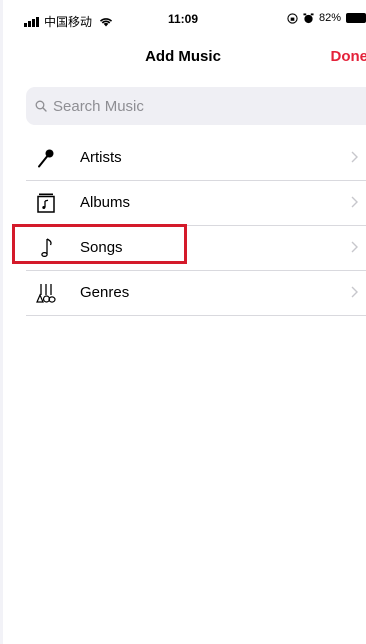  I want to click on page-title: Add Music, so click(183, 56).